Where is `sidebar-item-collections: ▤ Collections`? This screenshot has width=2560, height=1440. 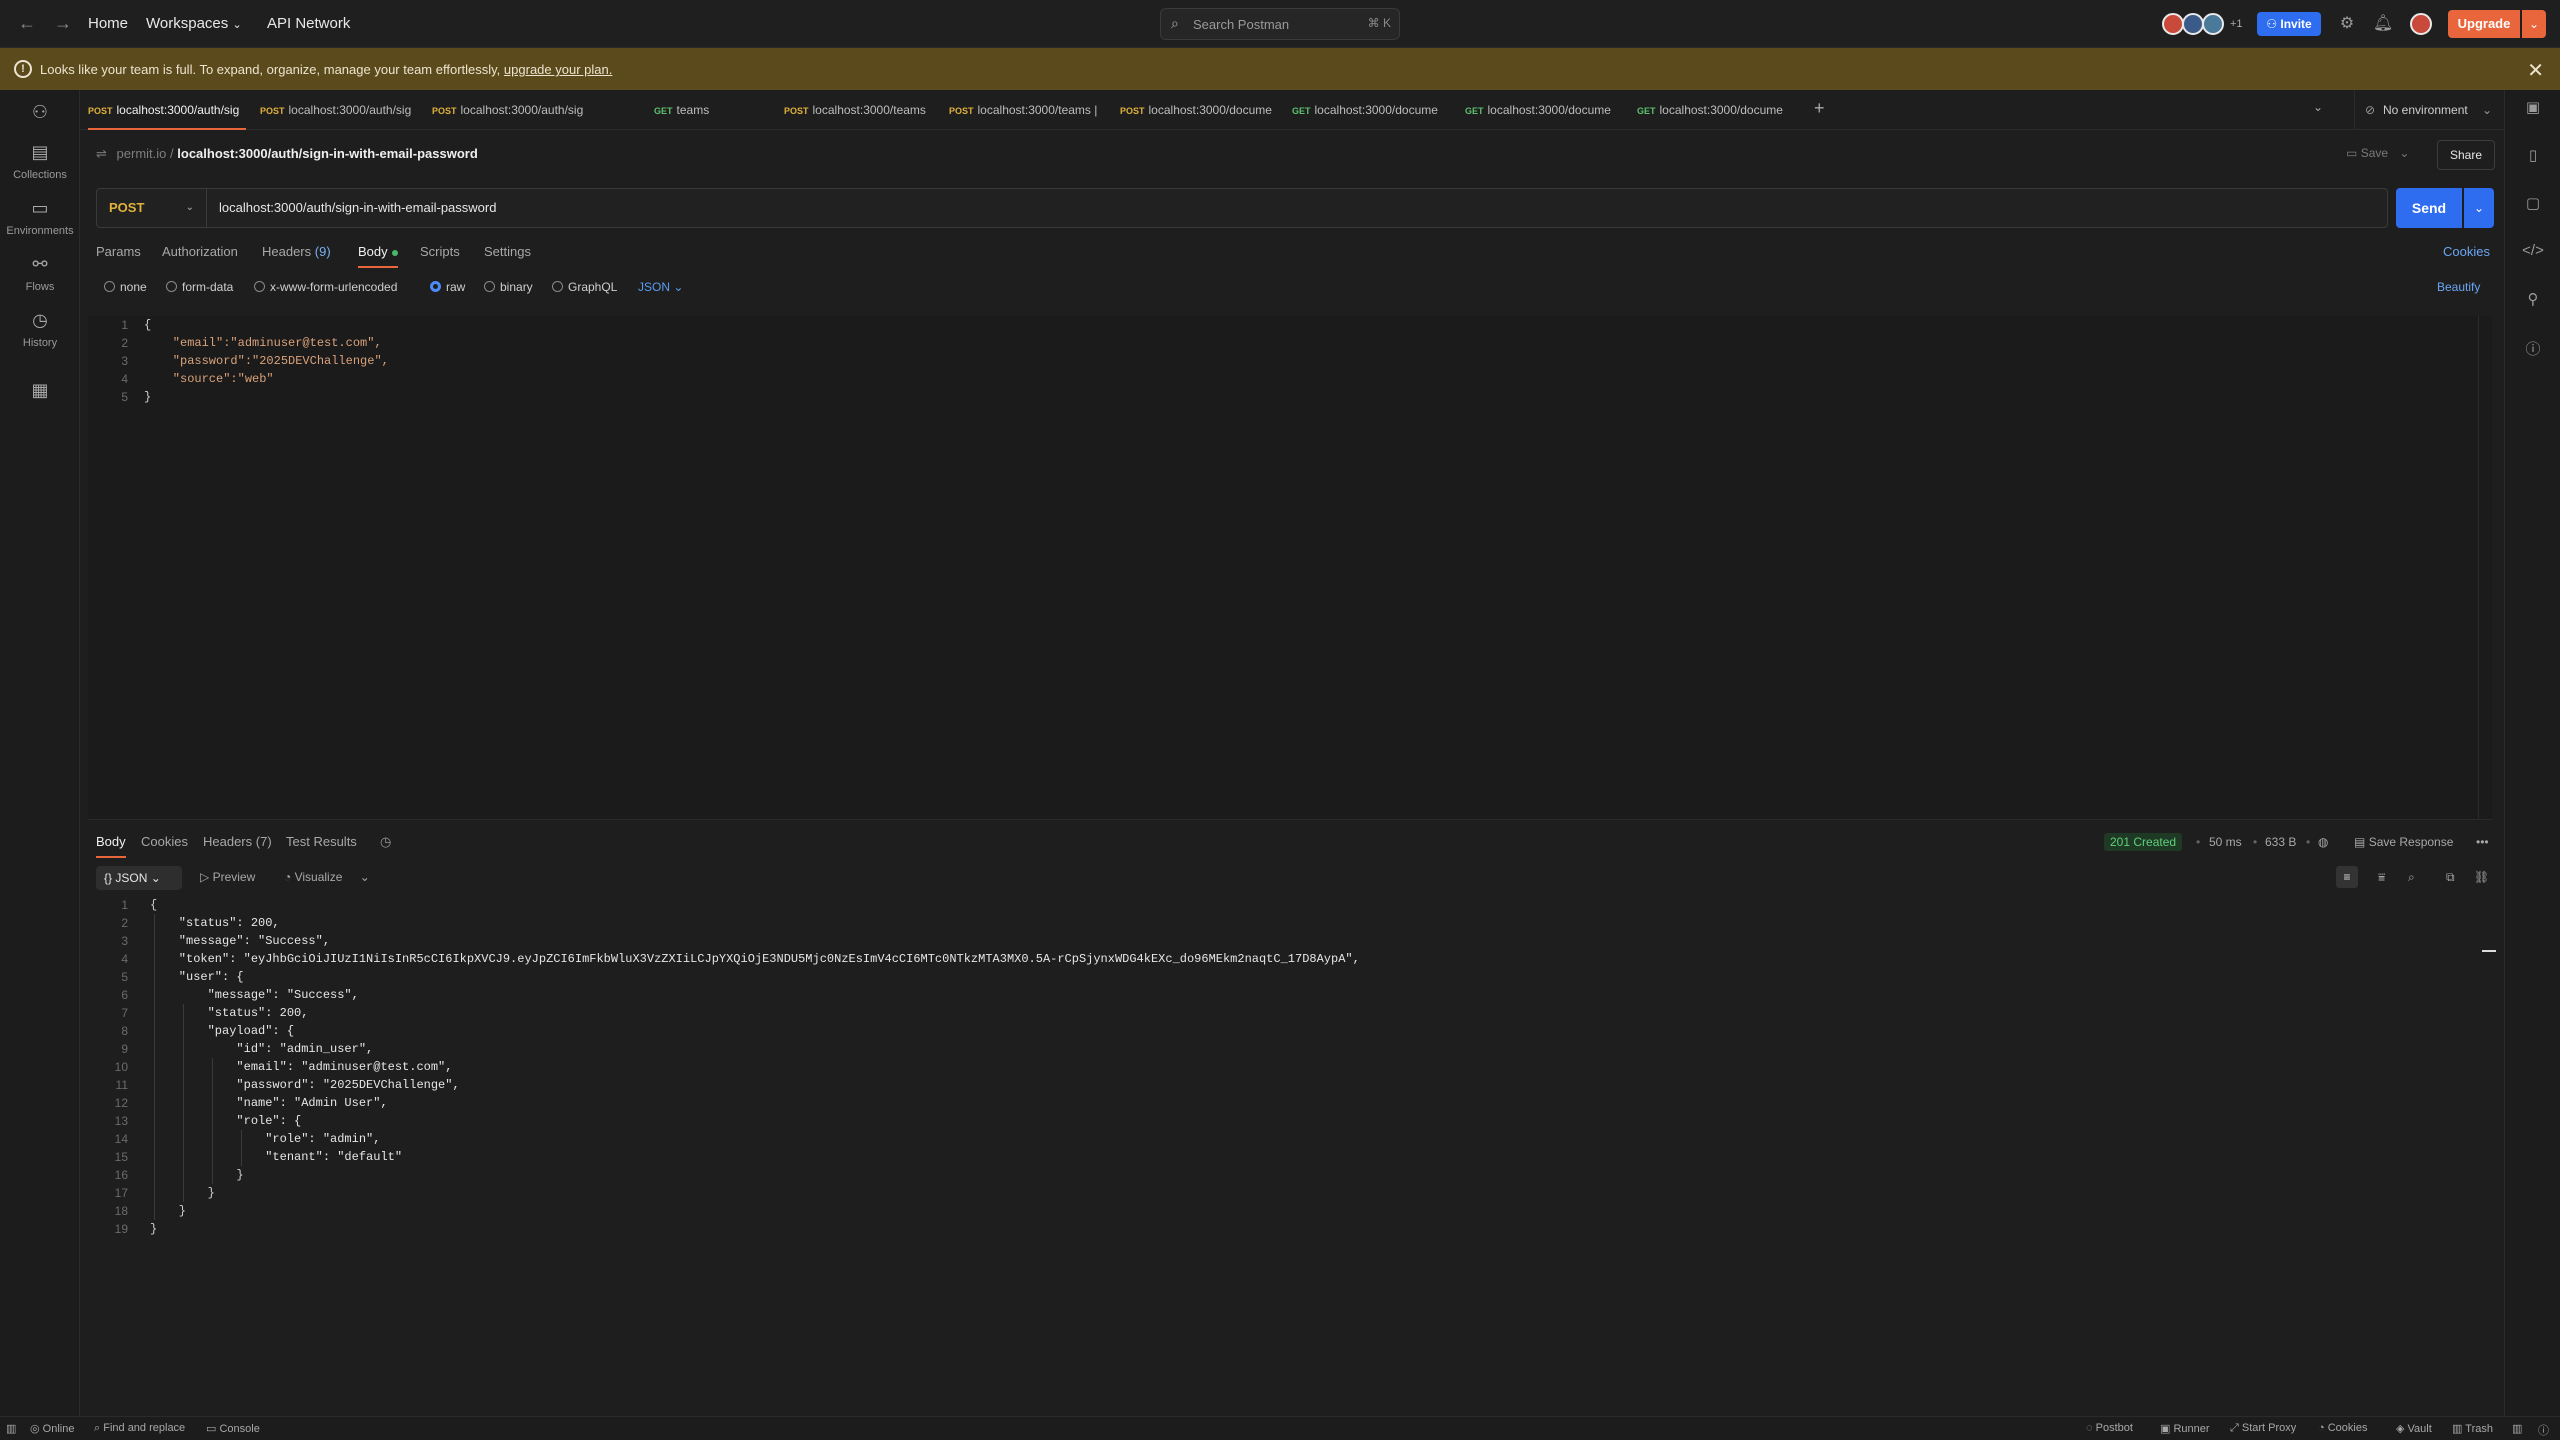
sidebar-item-collections: ▤ Collections is located at coordinates (40, 161).